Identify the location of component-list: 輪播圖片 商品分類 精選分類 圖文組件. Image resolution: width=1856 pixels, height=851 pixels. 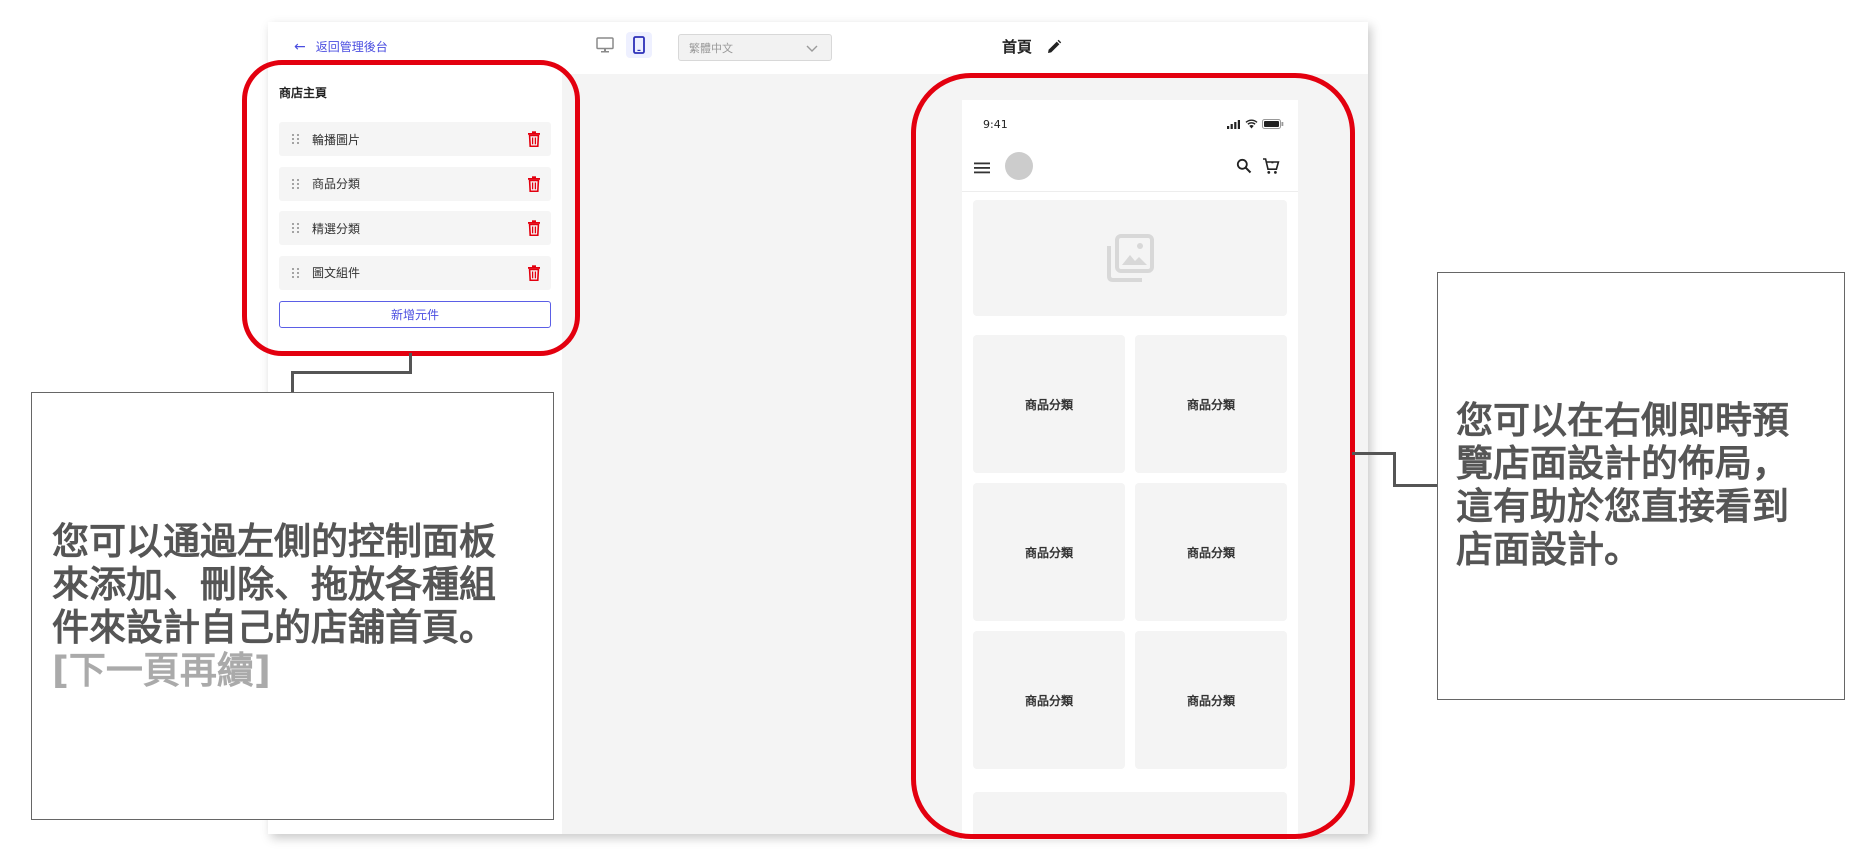
(415, 211).